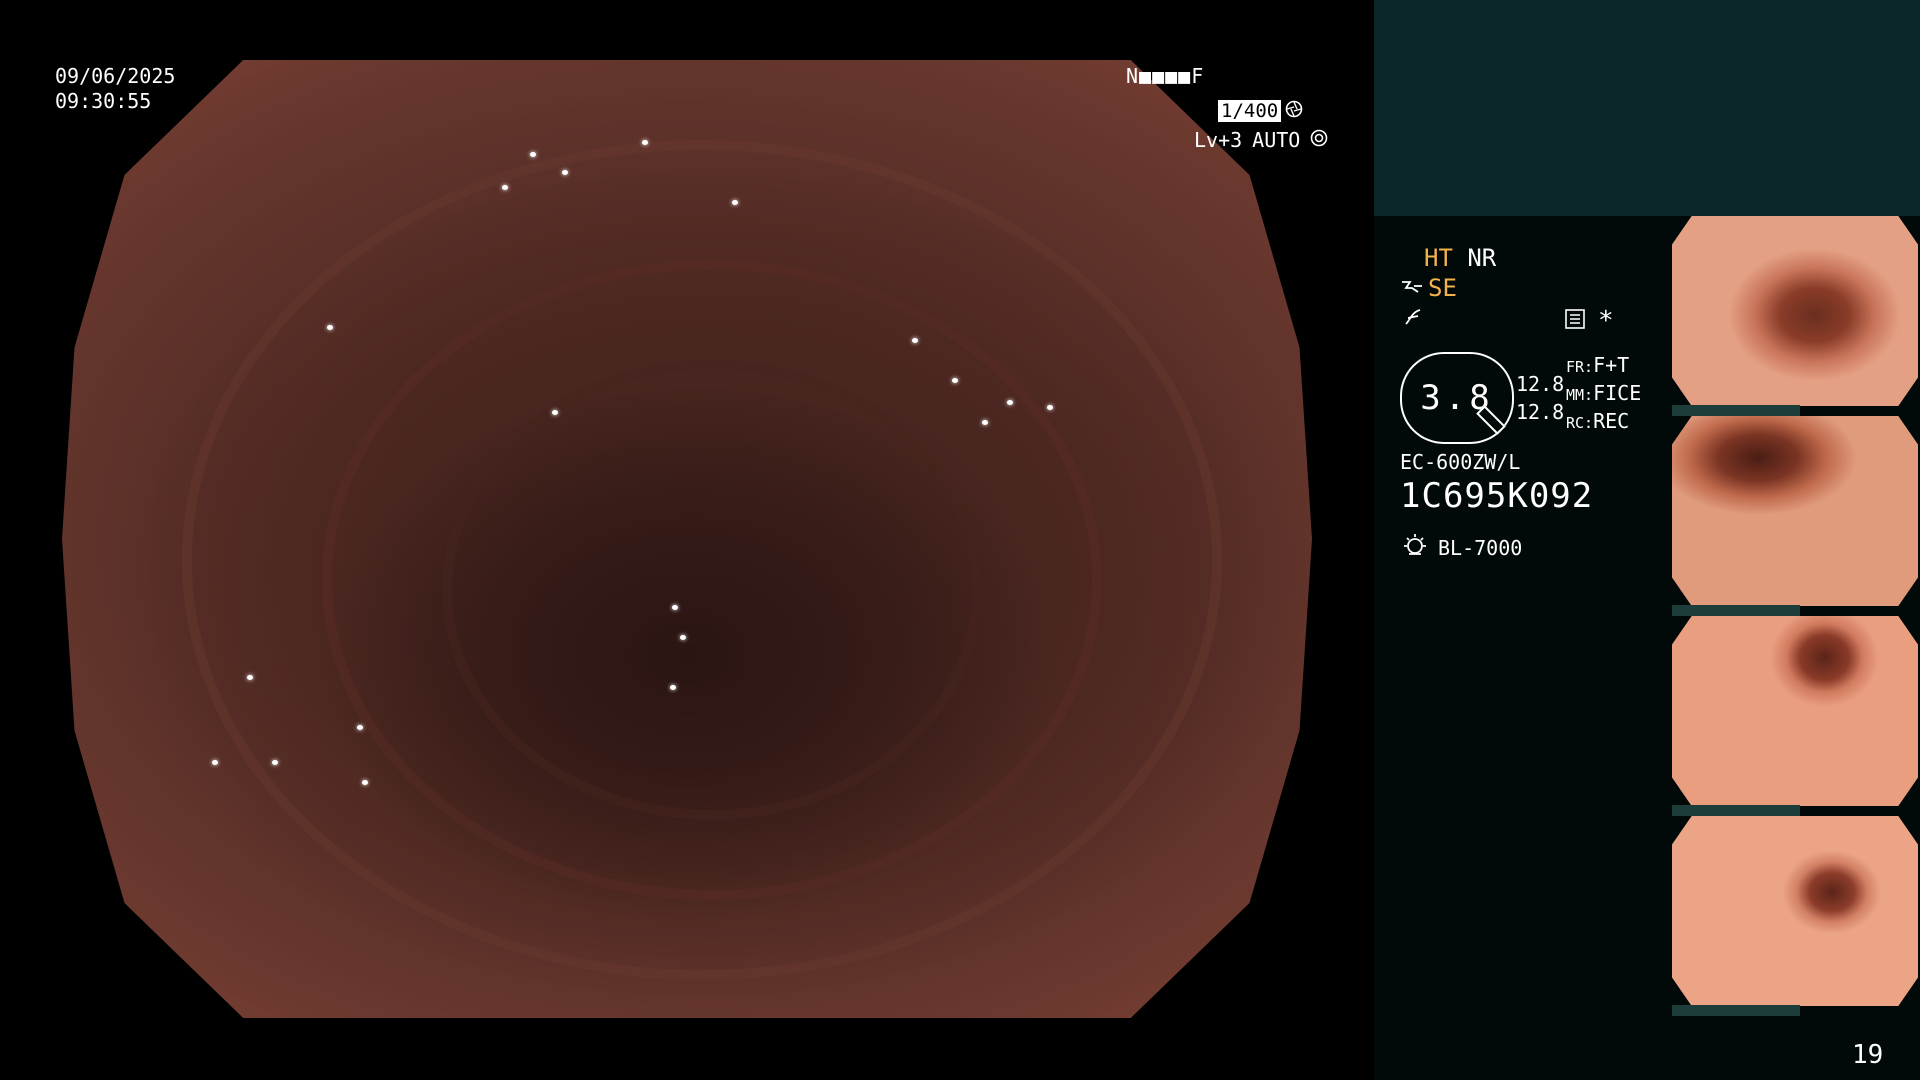 This screenshot has height=1080, width=1920. Describe the element at coordinates (115, 76) in the screenshot. I see `osd-date: 09/06/2025` at that location.